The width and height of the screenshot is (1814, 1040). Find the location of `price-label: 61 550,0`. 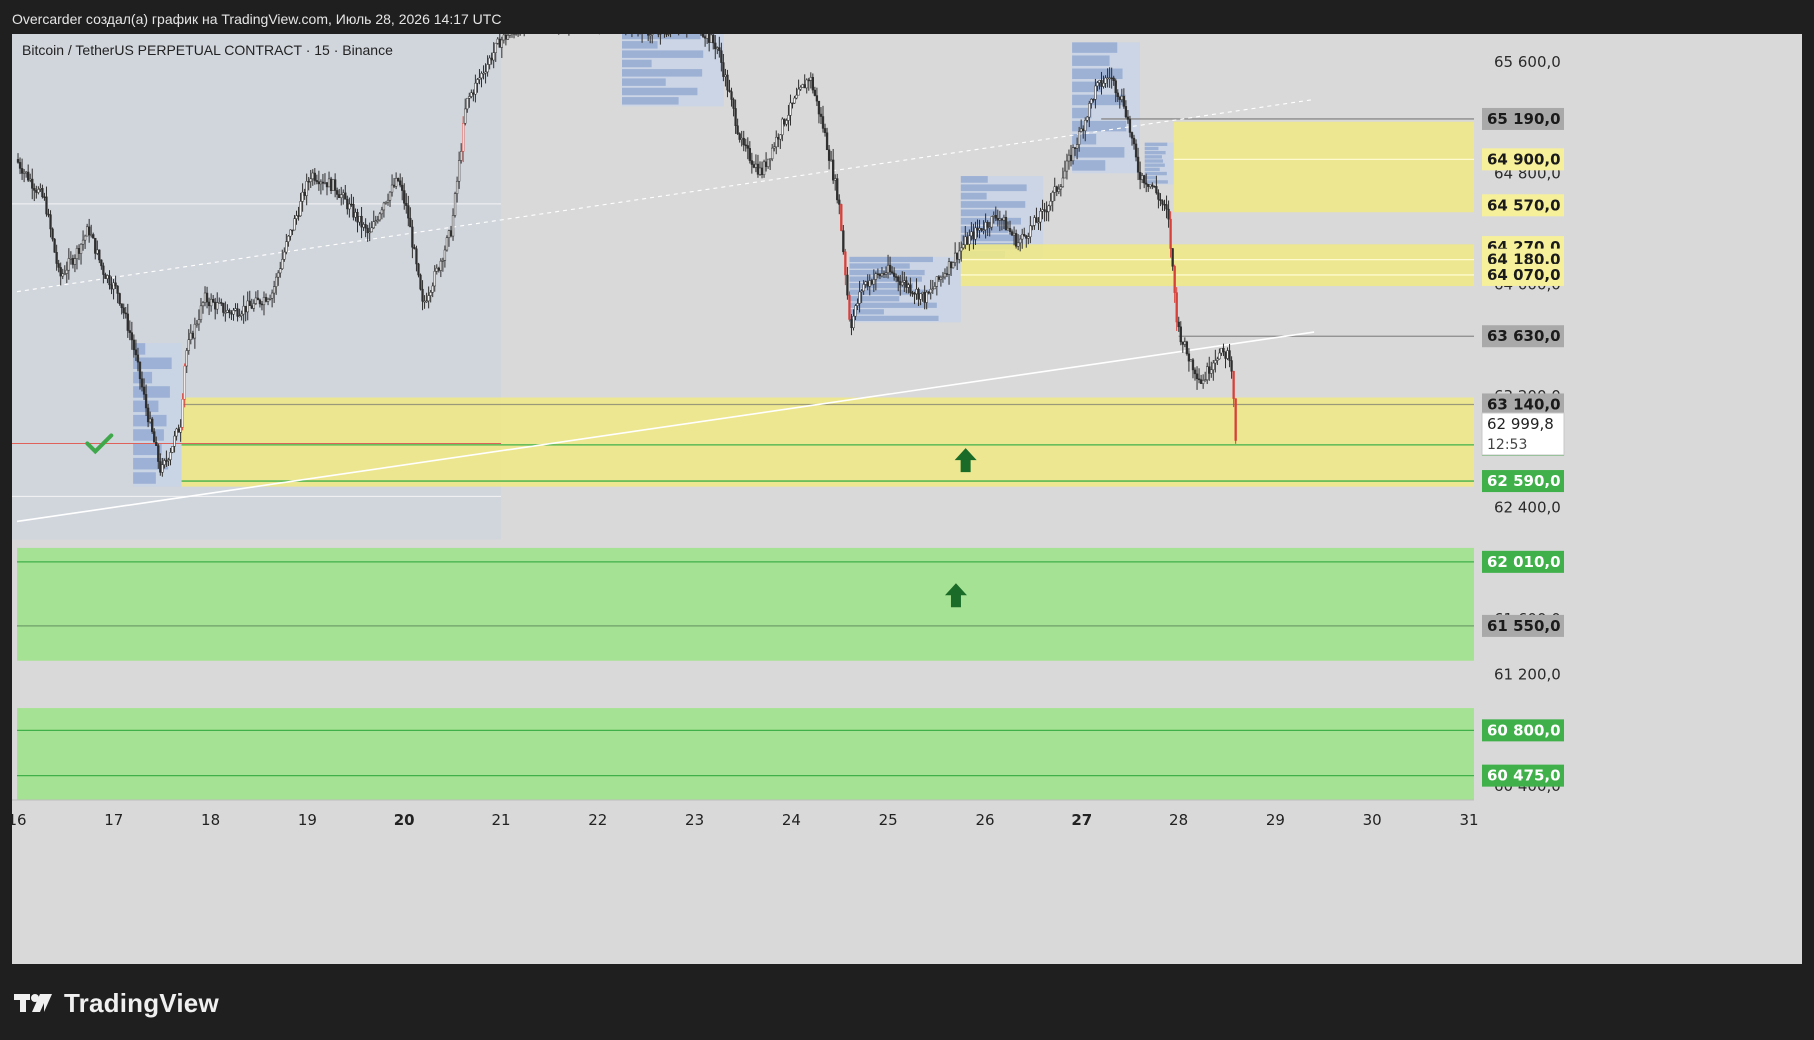

price-label: 61 550,0 is located at coordinates (1524, 626).